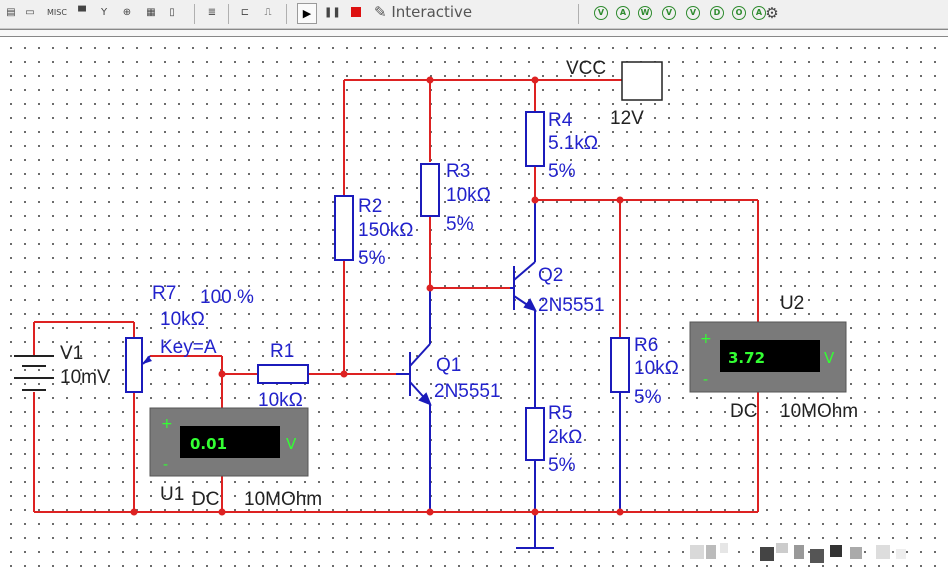  I want to click on r4-value: 5.1kΩ, so click(573, 143).